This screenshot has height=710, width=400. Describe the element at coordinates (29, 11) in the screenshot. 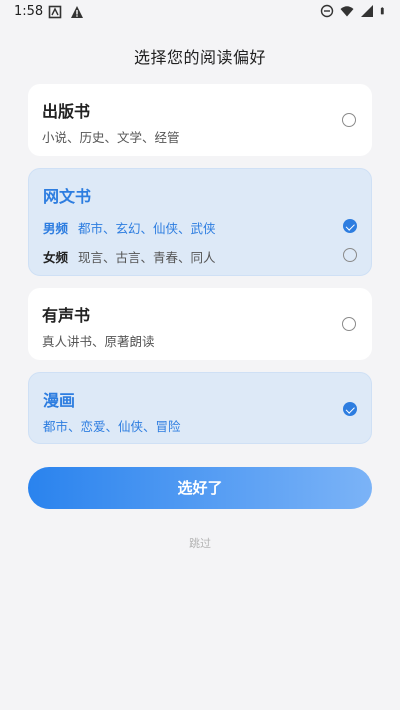

I see `status-time: 1:58` at that location.